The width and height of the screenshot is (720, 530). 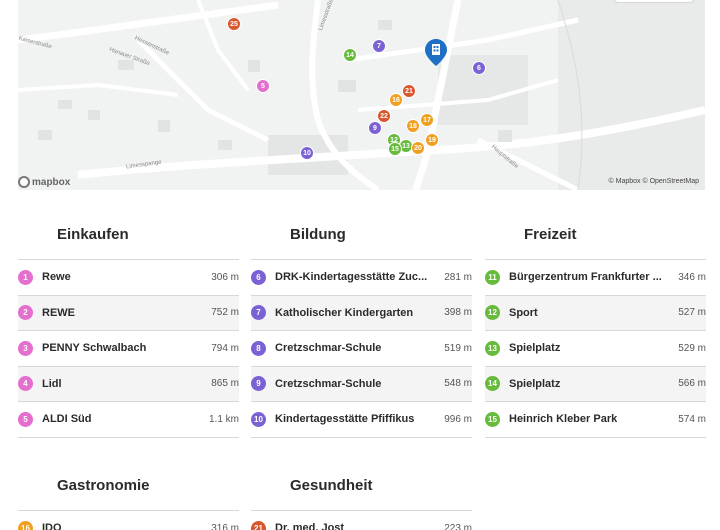 What do you see at coordinates (310, 526) in the screenshot?
I see `poi-name: Dr. med. Jost` at bounding box center [310, 526].